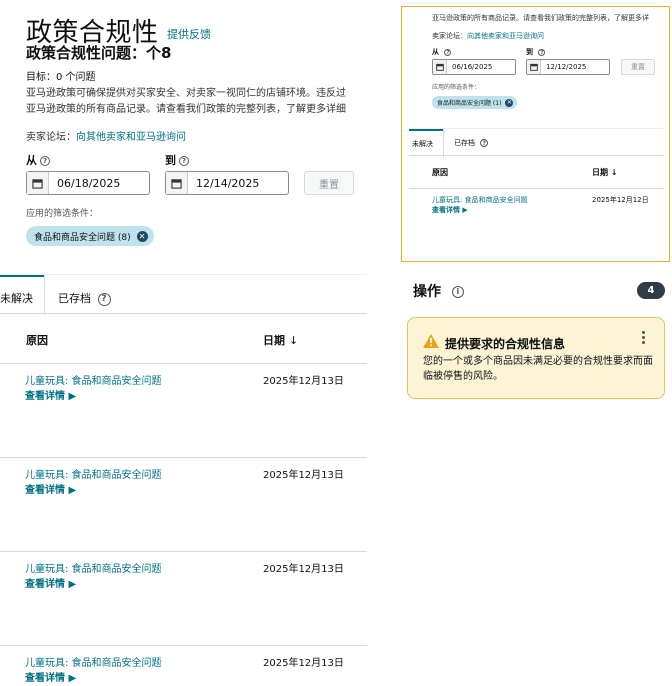  Describe the element at coordinates (540, 18) in the screenshot. I see `mini-policy-text: 亚马逊政策的所有商品记录。请查看我们政策的完整列表，了解更多详` at that location.